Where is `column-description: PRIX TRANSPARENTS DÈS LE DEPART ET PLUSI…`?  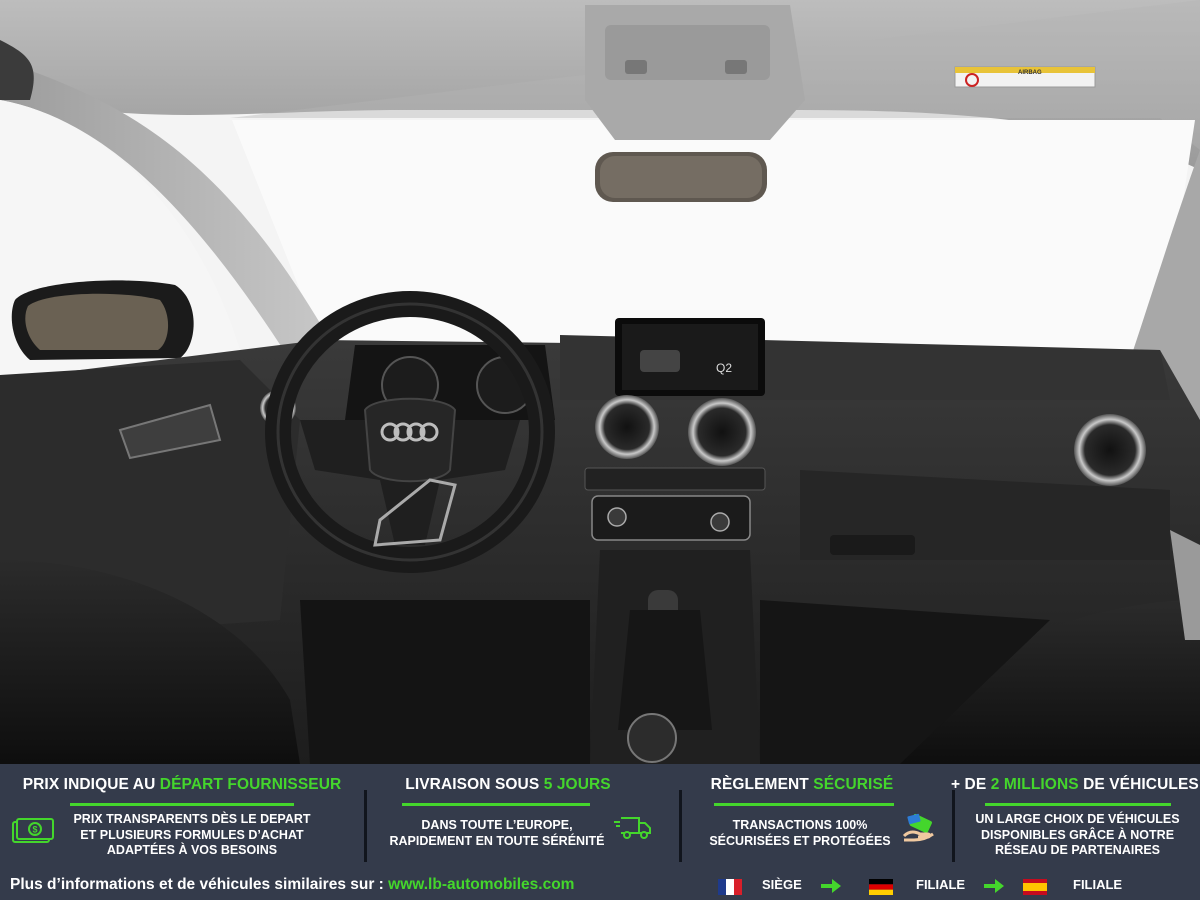
column-description: PRIX TRANSPARENTS DÈS LE DEPART ET PLUSI… is located at coordinates (192, 835).